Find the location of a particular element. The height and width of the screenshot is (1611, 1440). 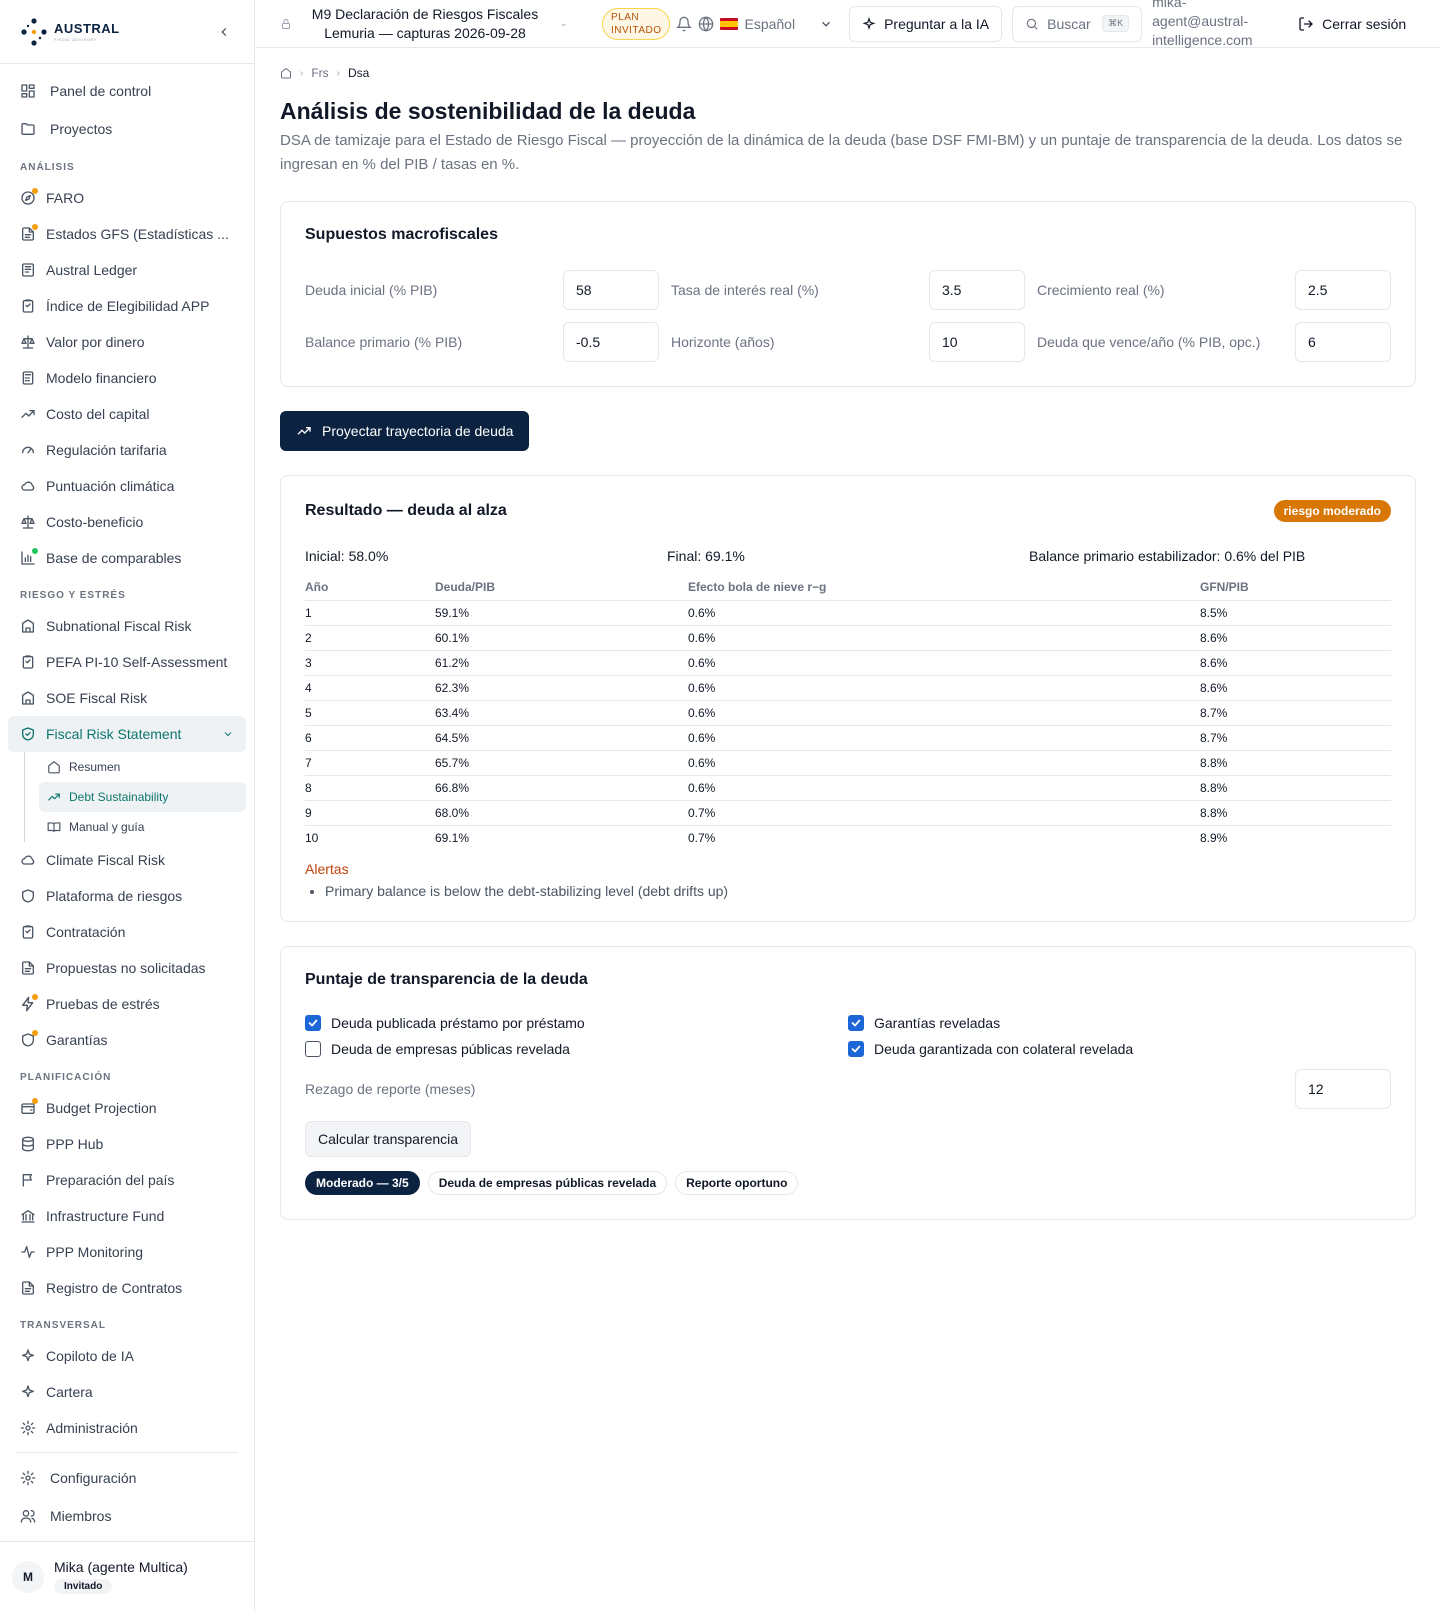

collapse-sidebar-button is located at coordinates (224, 32).